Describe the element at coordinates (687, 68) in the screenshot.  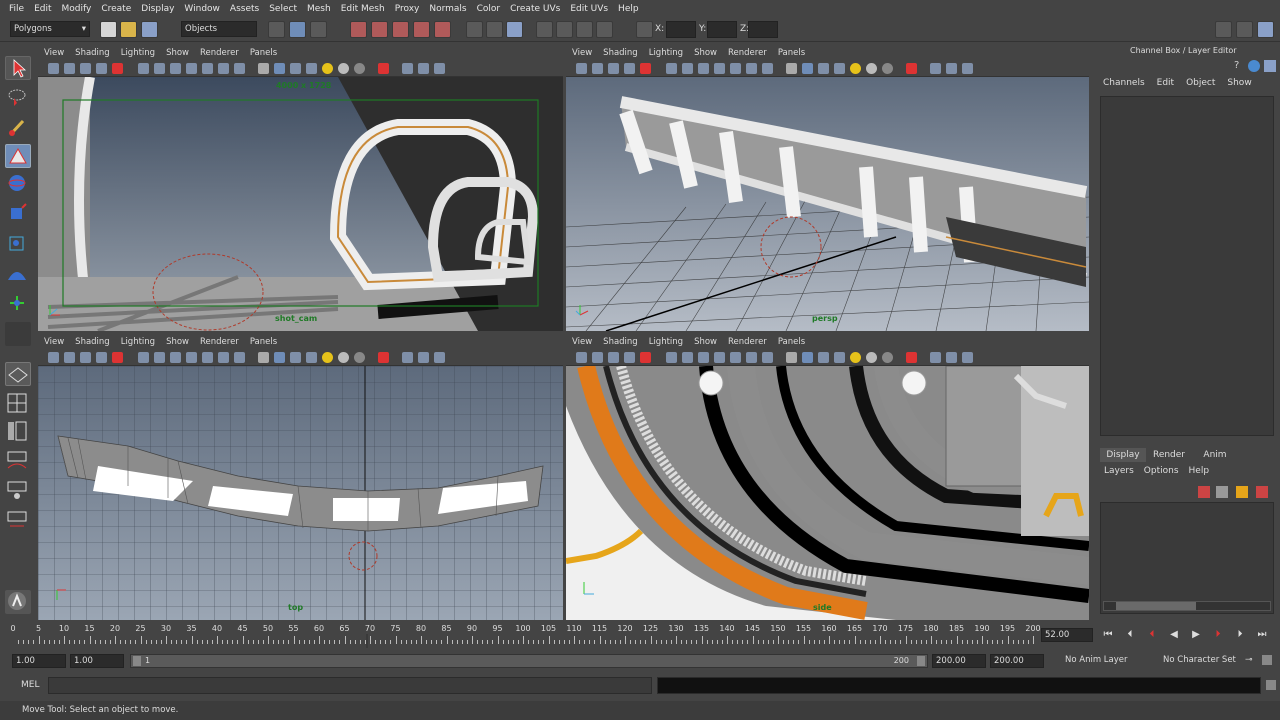
I see `film-gate-icon` at that location.